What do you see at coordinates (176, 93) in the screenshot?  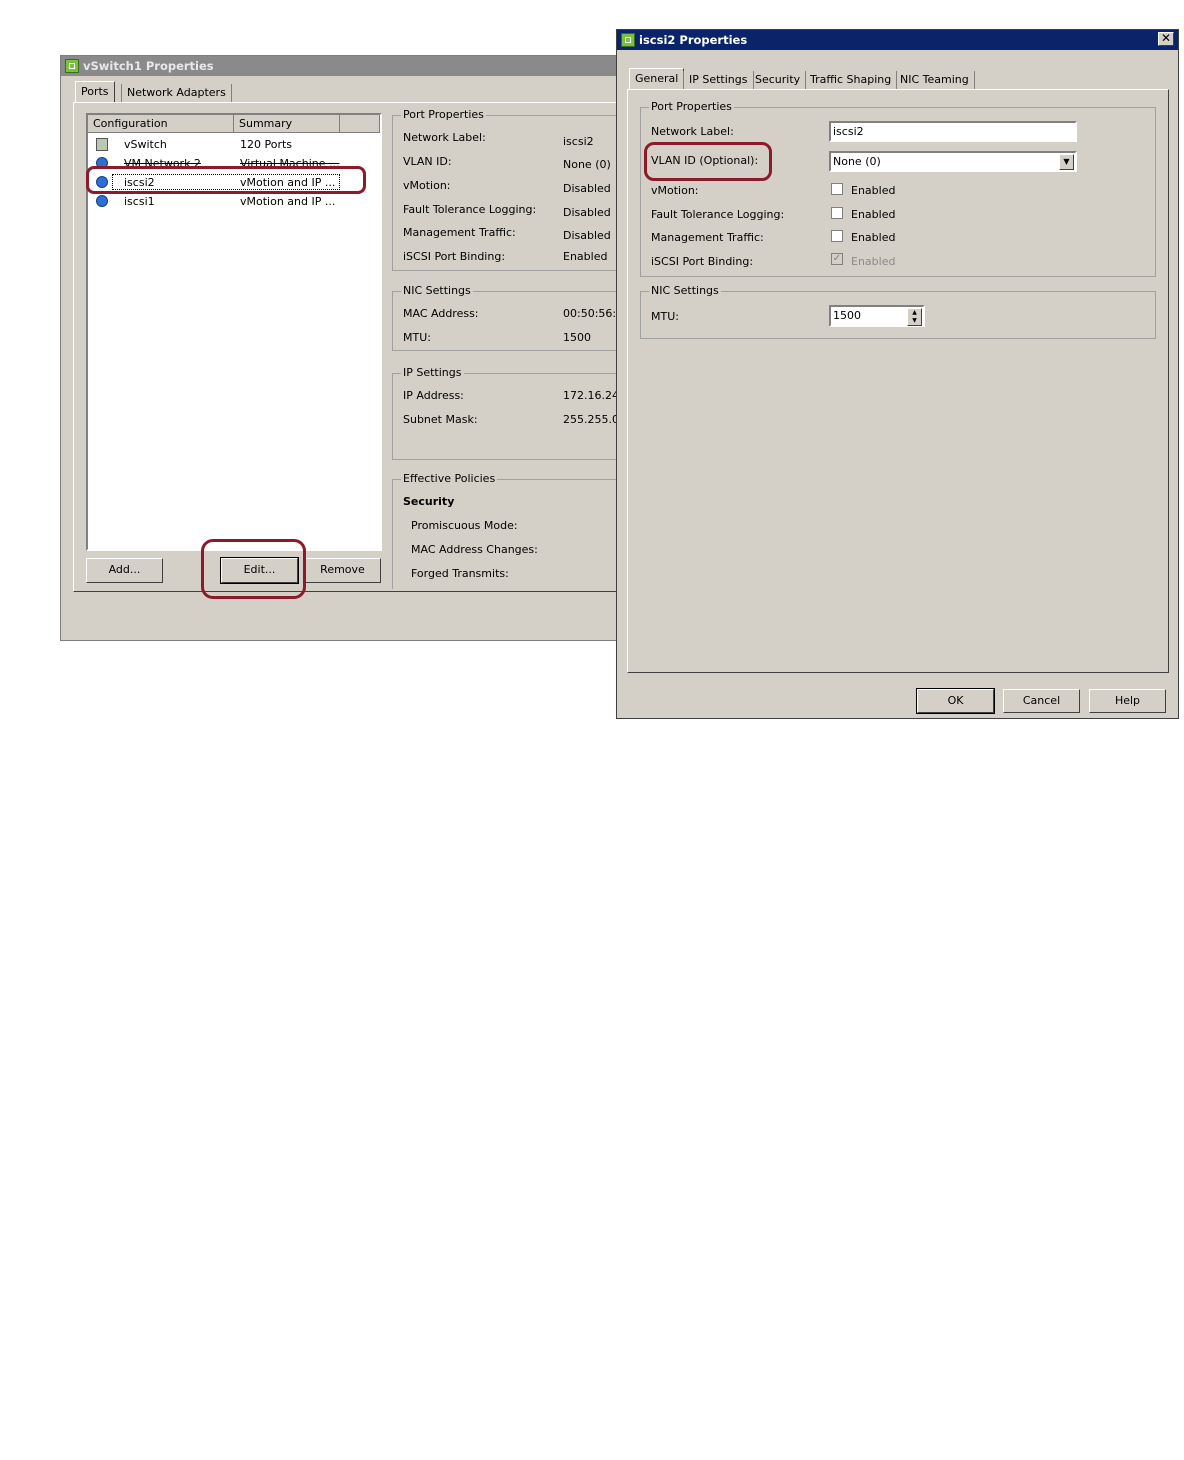 I see `tab-network-adapters: Network Adapters` at bounding box center [176, 93].